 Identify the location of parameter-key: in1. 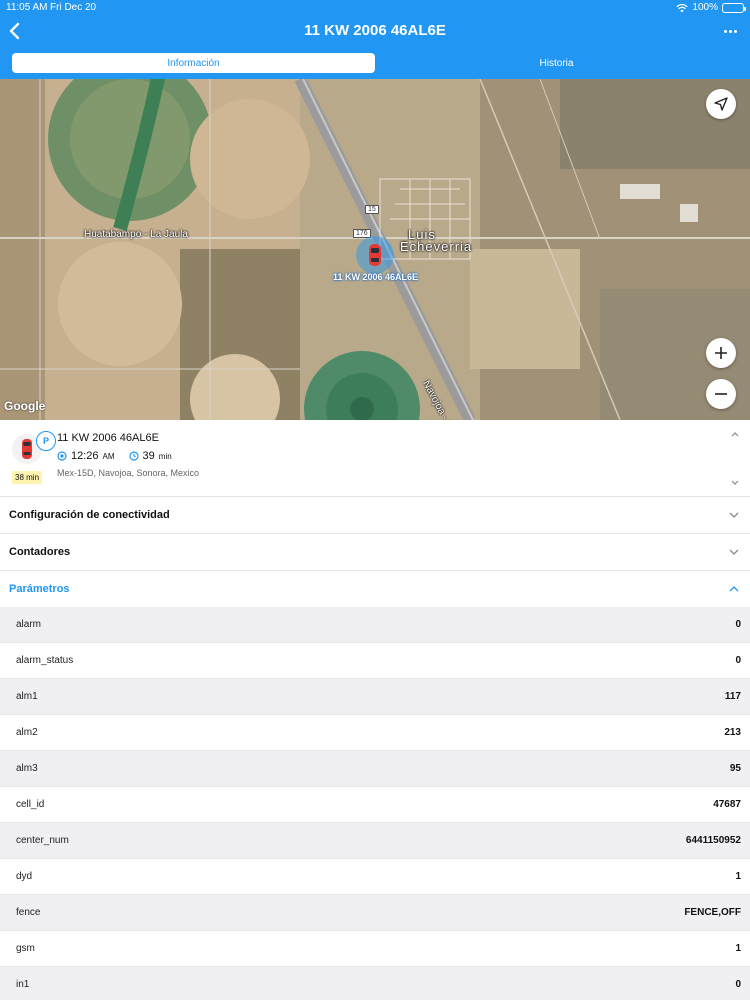
(23, 984).